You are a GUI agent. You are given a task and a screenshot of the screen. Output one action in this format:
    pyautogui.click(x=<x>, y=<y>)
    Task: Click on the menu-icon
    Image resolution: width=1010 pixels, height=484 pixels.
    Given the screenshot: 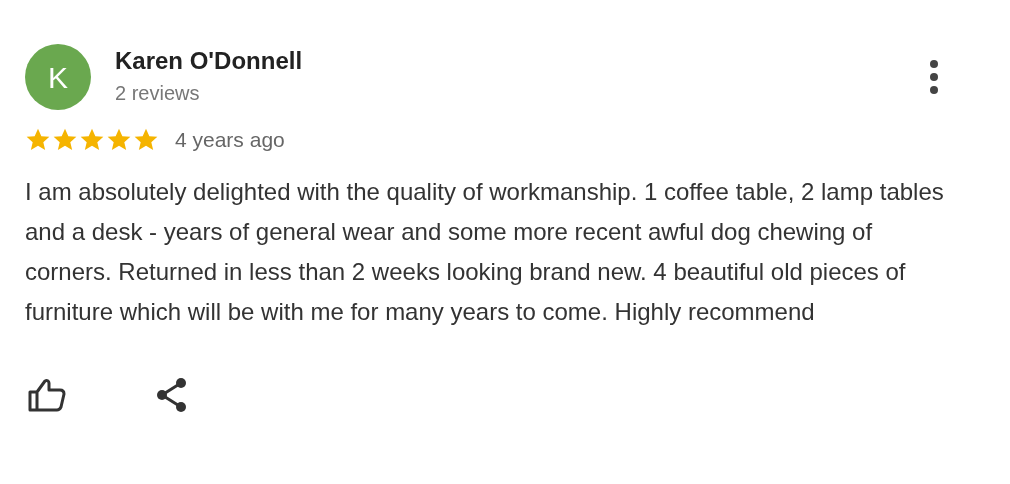 What is the action you would take?
    pyautogui.click(x=934, y=77)
    